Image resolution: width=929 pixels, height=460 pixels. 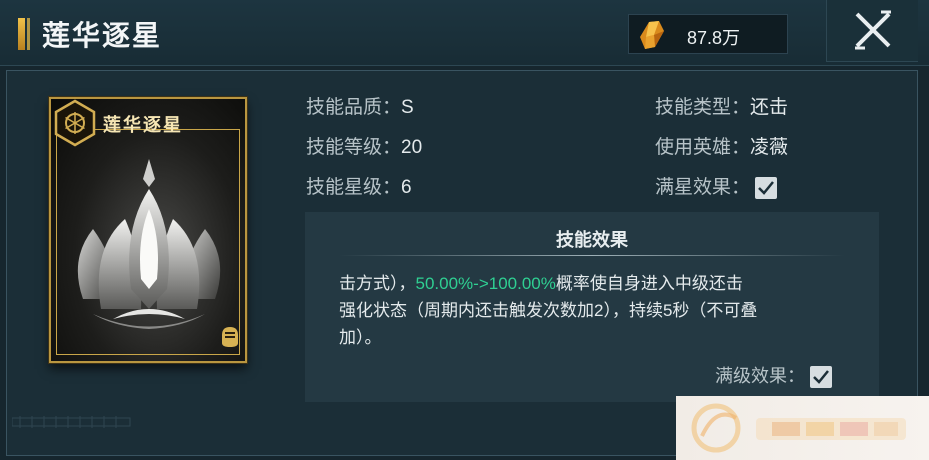 I want to click on lotus-art, so click(x=149, y=244).